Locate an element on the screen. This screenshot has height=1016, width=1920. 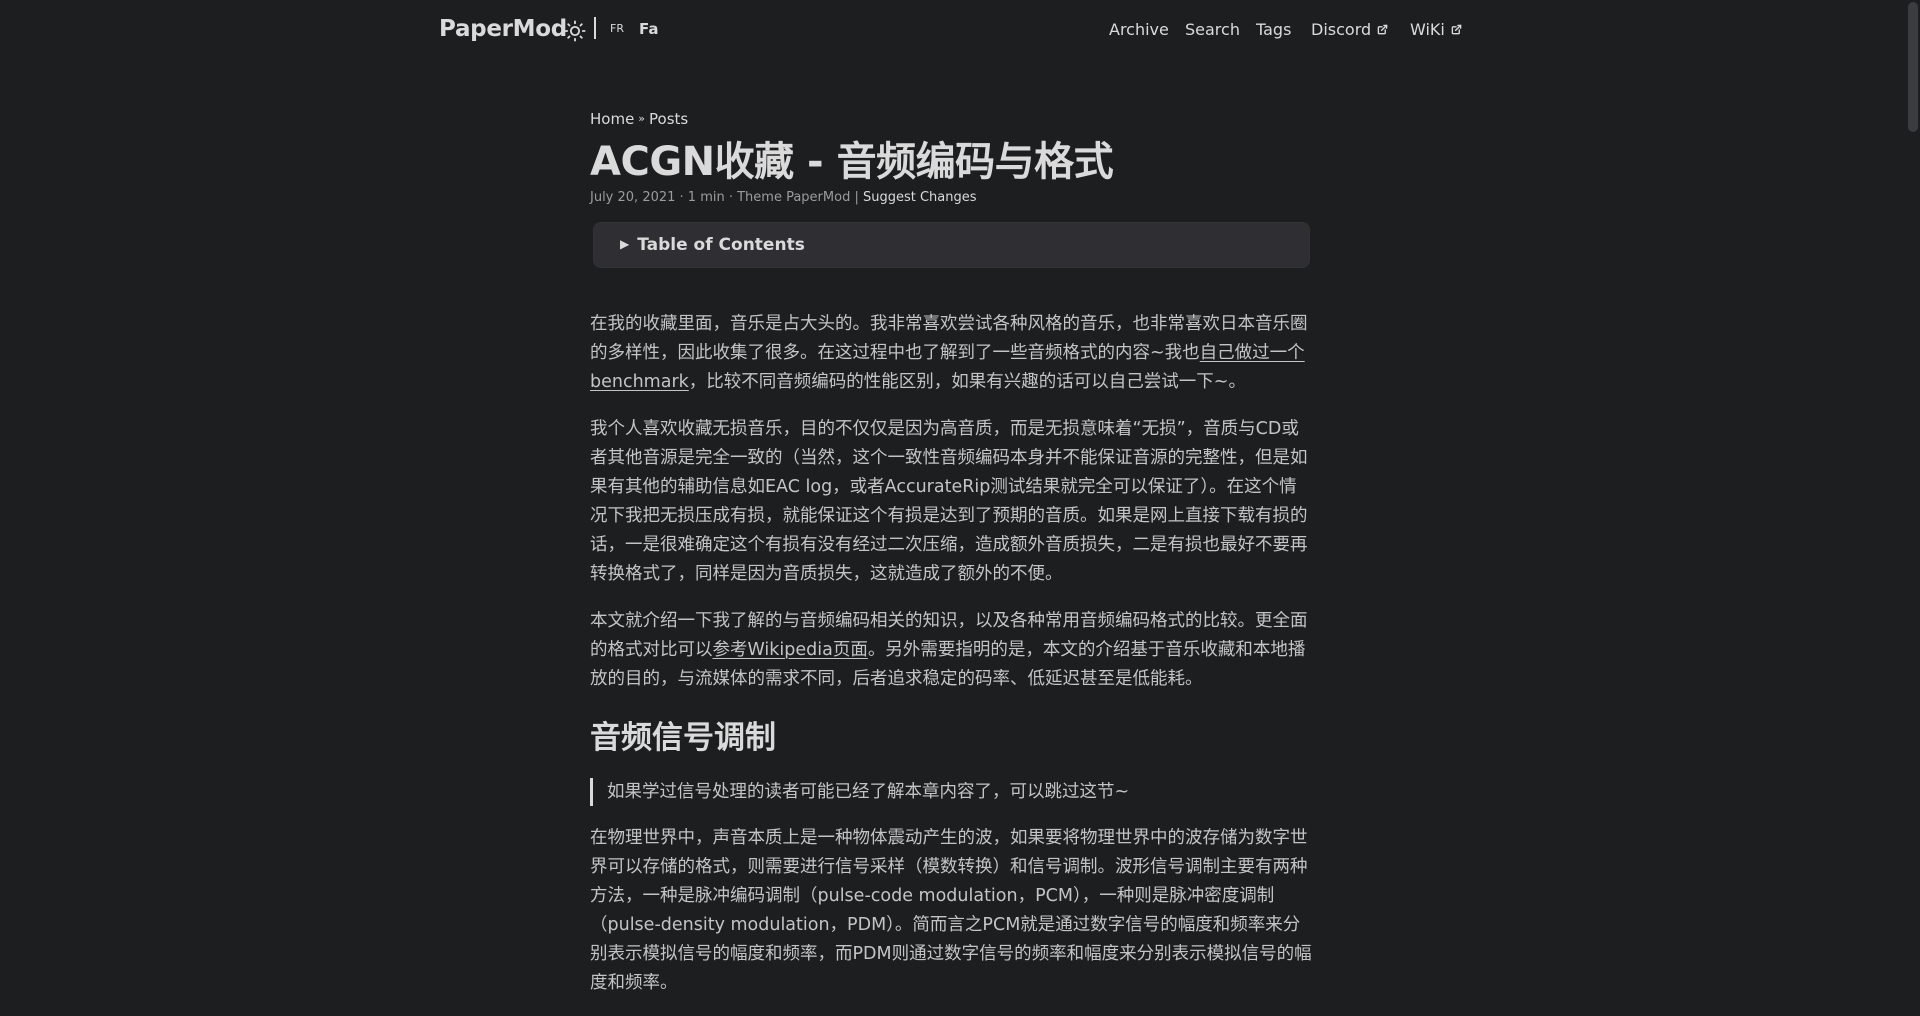
blockquote: 如果学过信号处理的读者可能已经了解本章内容了，可以跳过这节~ is located at coordinates (951, 792).